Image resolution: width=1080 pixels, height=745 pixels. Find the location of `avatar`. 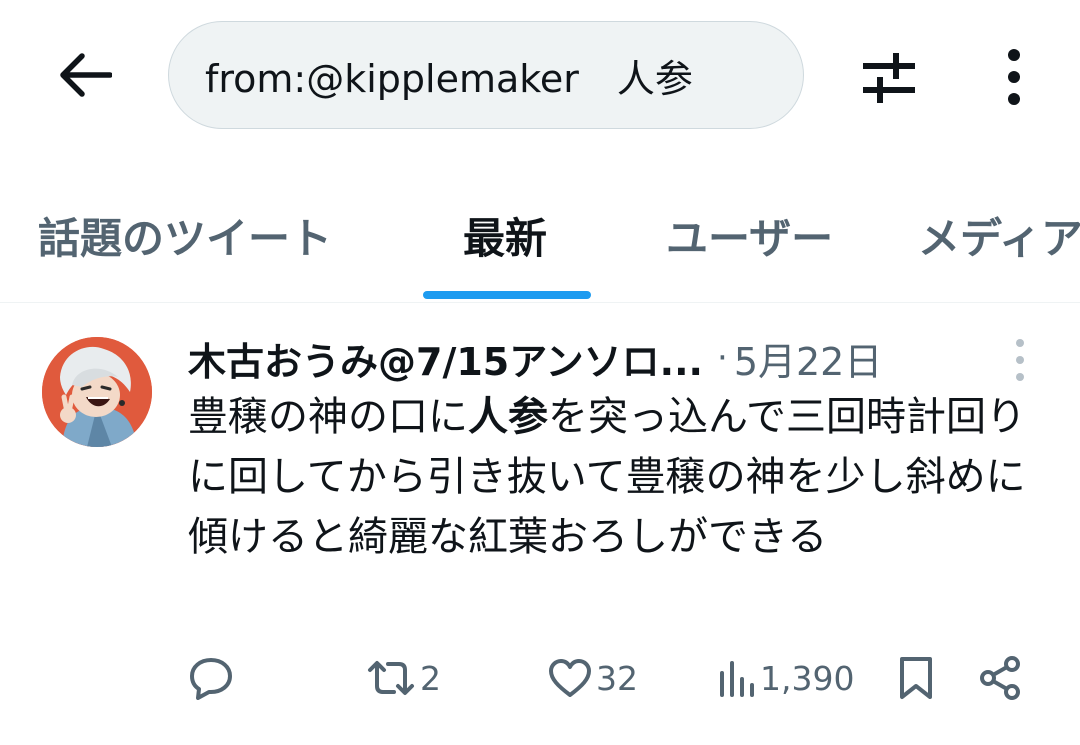

avatar is located at coordinates (97, 392).